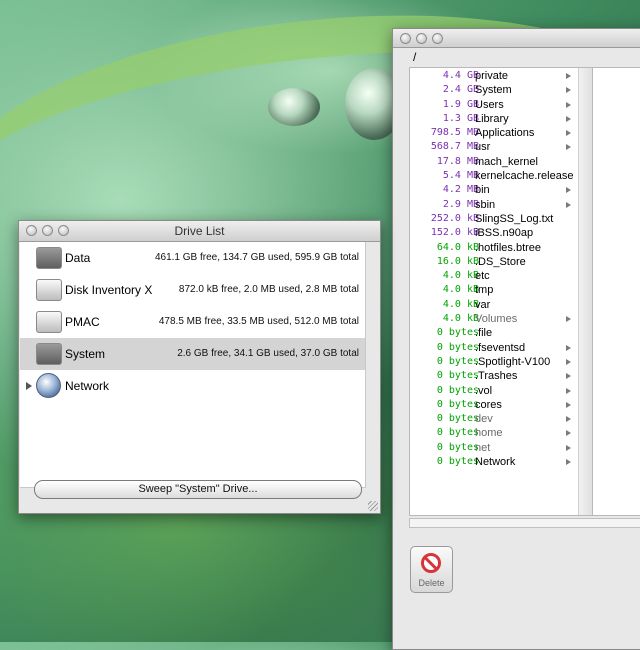  I want to click on zoom-window-button, so click(437, 38).